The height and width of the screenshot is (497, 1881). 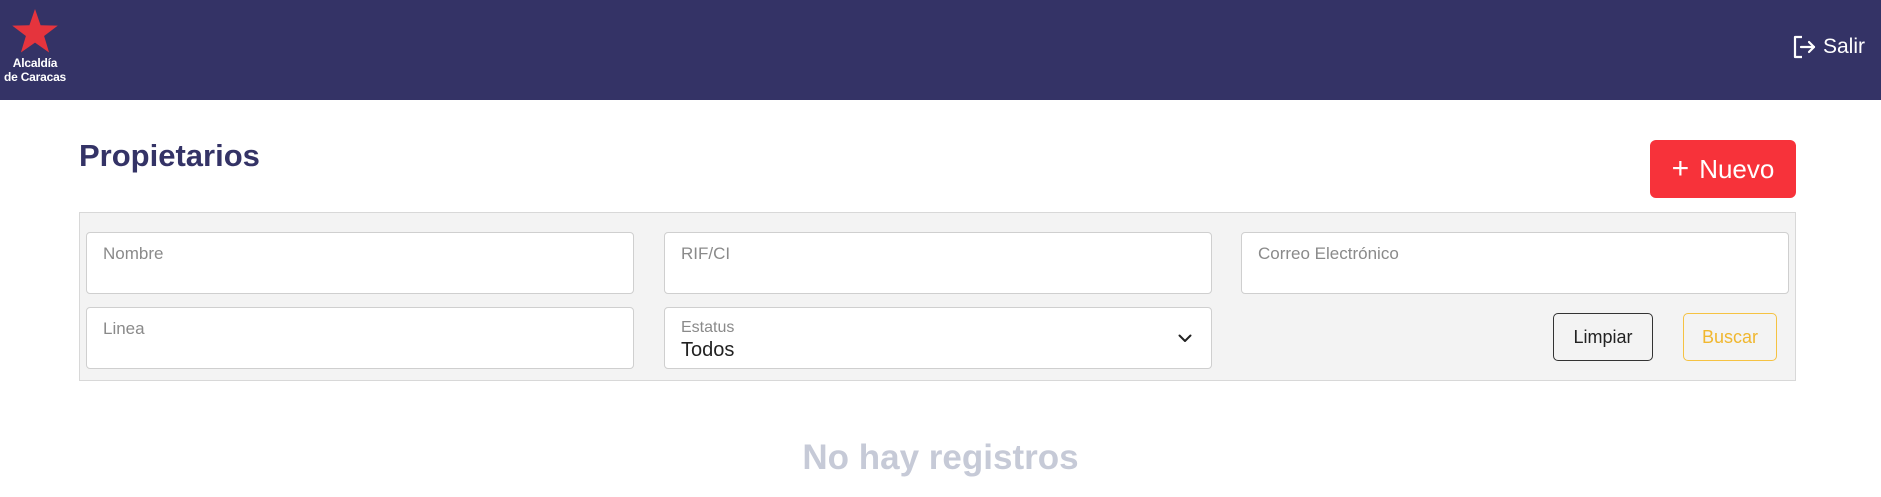 What do you see at coordinates (940, 457) in the screenshot?
I see `empty-results-message: No hay registros` at bounding box center [940, 457].